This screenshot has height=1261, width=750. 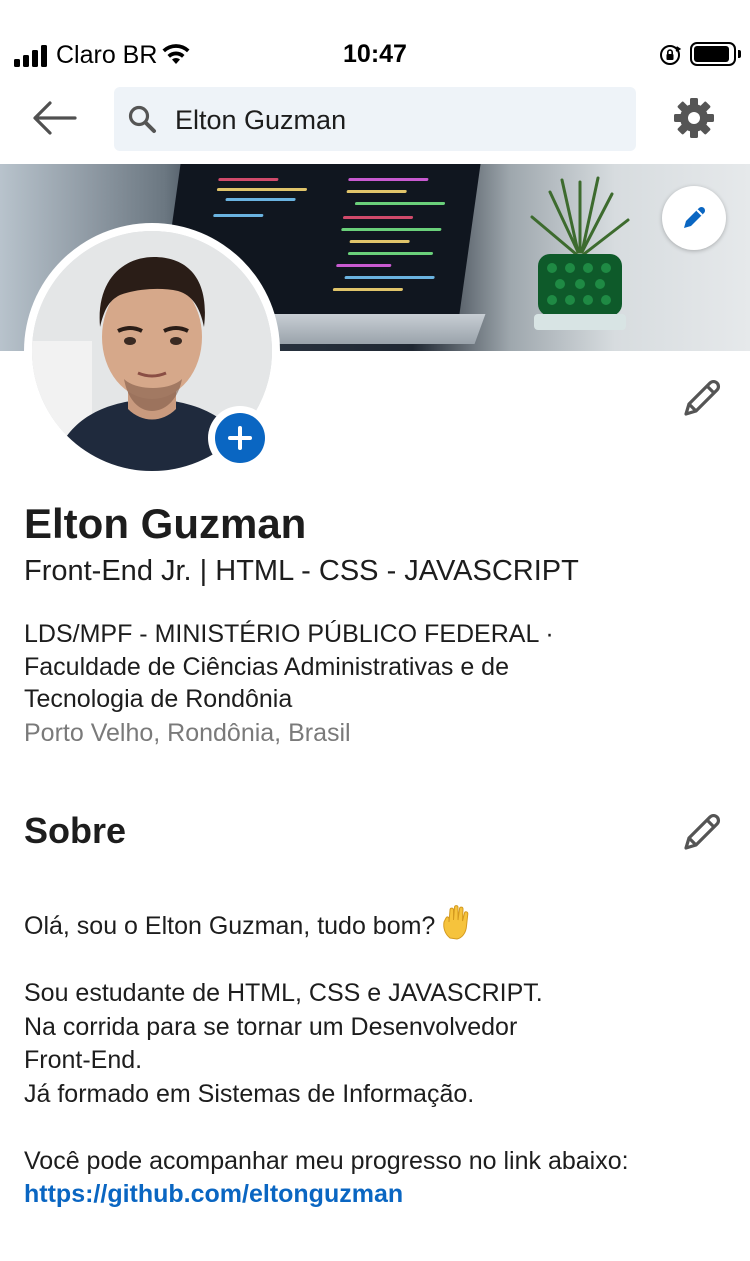 What do you see at coordinates (694, 118) in the screenshot?
I see `gear-icon` at bounding box center [694, 118].